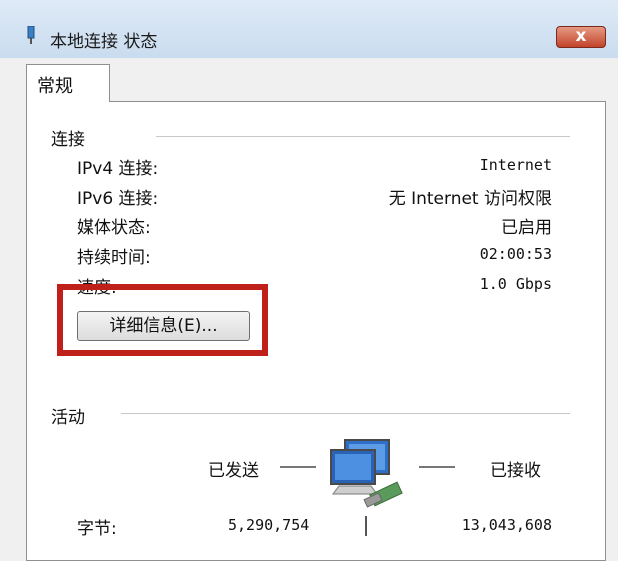 The height and width of the screenshot is (561, 618). Describe the element at coordinates (31, 35) in the screenshot. I see `network-connection-icon` at that location.